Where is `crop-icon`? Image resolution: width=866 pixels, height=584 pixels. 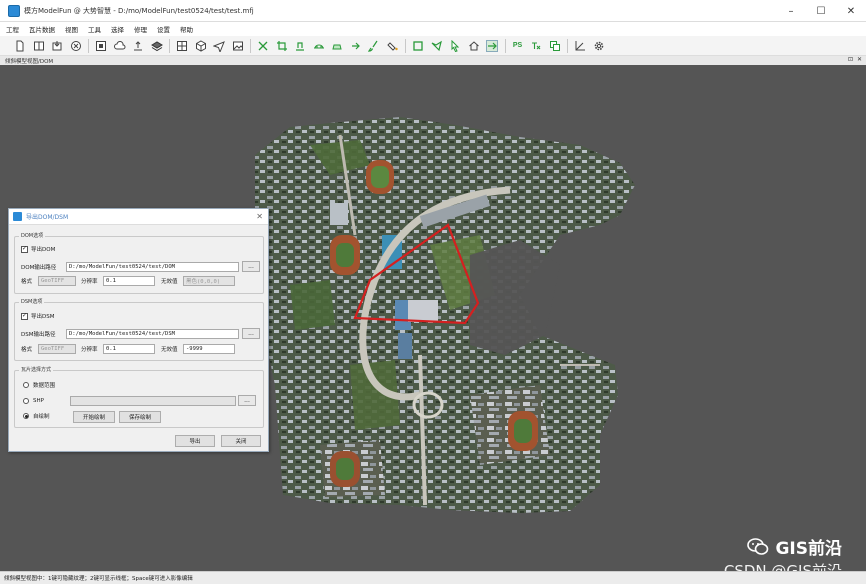
crop-icon is located at coordinates (282, 46).